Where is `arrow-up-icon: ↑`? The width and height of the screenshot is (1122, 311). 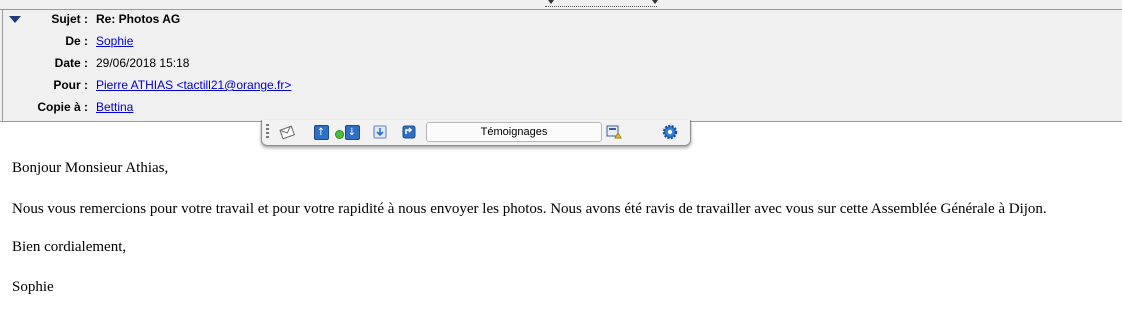
arrow-up-icon: ↑ is located at coordinates (321, 132).